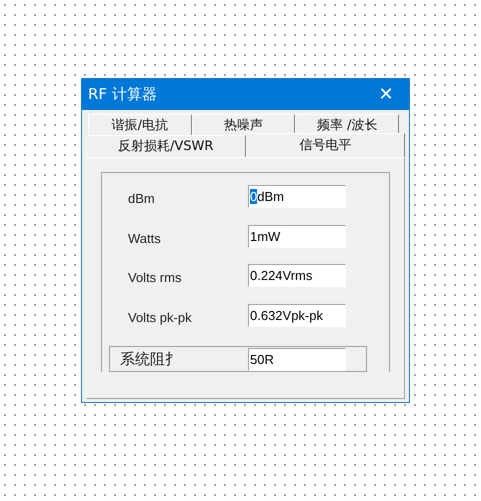  I want to click on impedance-label: 系统阻扌, so click(150, 359).